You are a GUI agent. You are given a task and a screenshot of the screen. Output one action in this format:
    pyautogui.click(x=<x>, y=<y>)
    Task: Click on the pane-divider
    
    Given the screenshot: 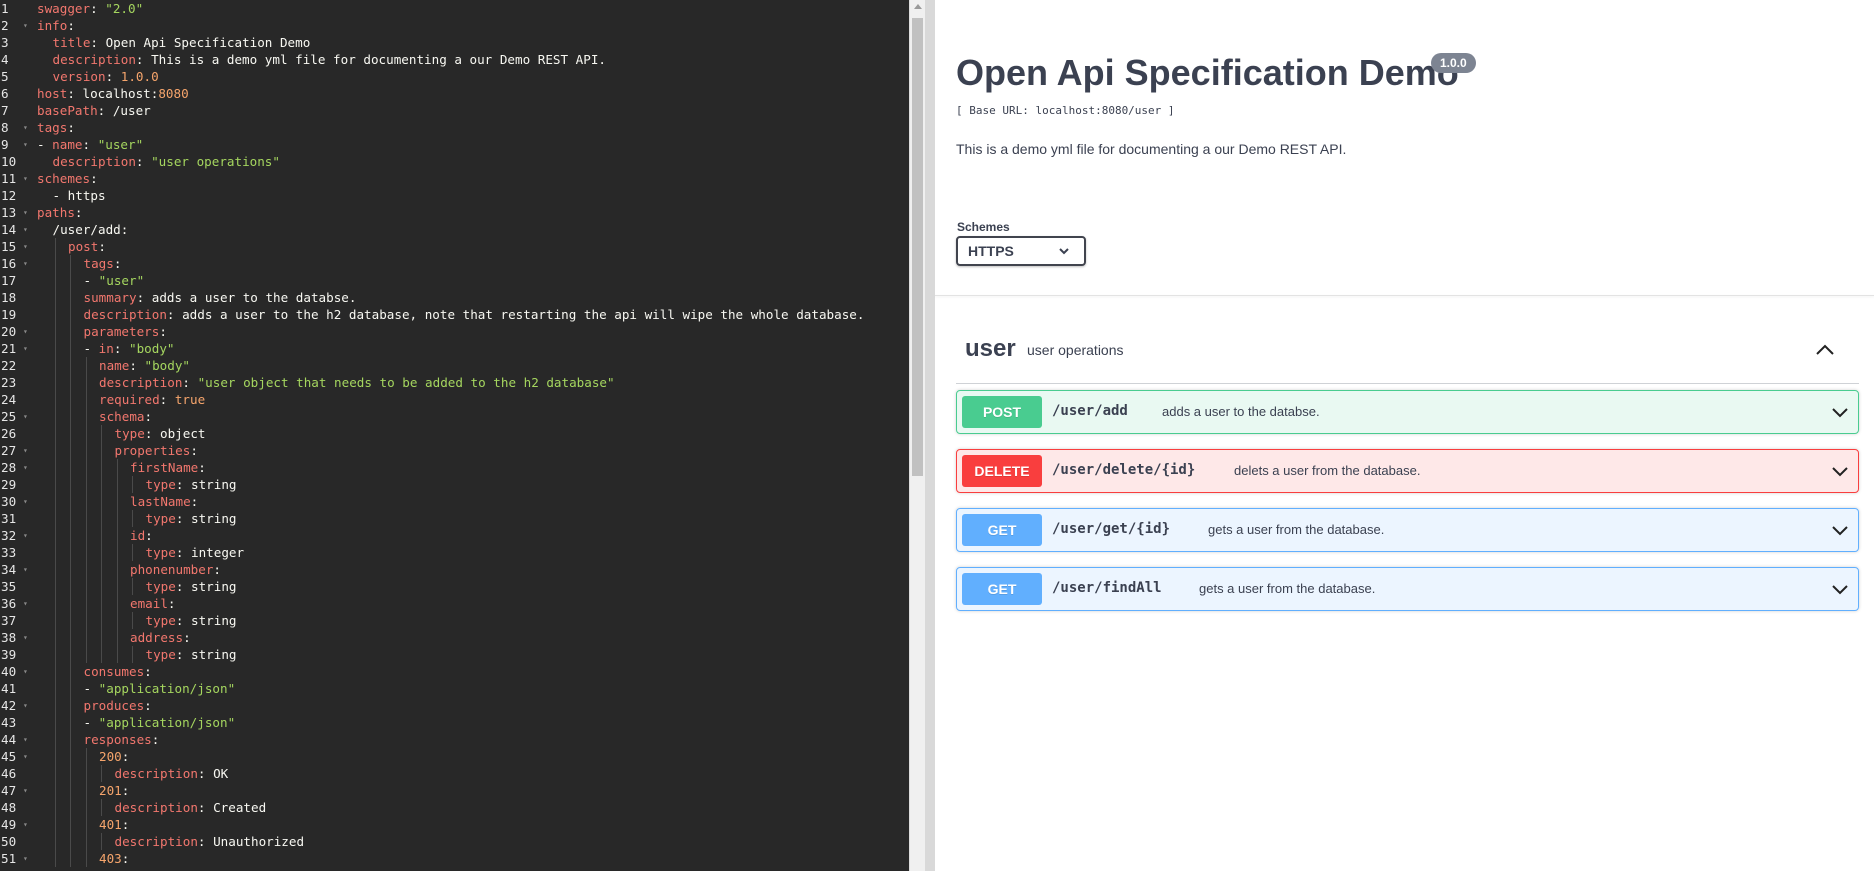 What is the action you would take?
    pyautogui.click(x=930, y=435)
    